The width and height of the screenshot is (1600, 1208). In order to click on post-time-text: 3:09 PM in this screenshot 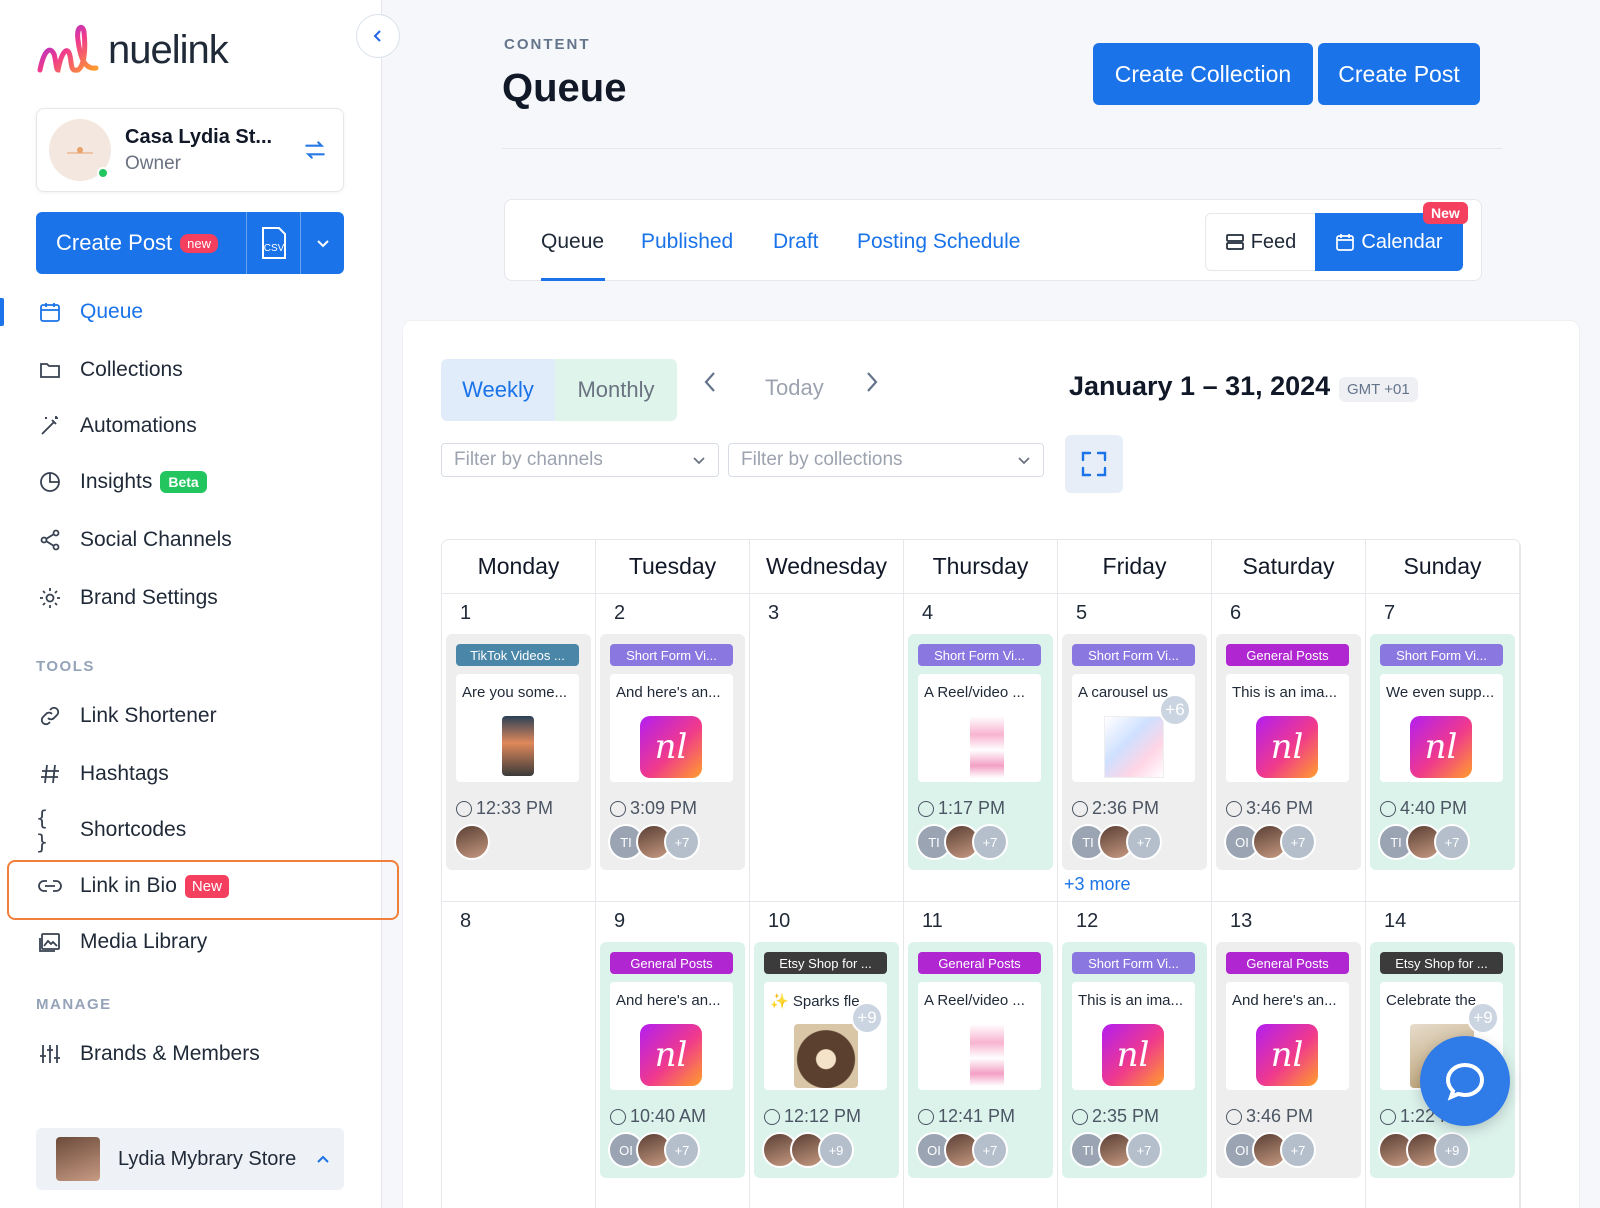, I will do `click(664, 808)`.